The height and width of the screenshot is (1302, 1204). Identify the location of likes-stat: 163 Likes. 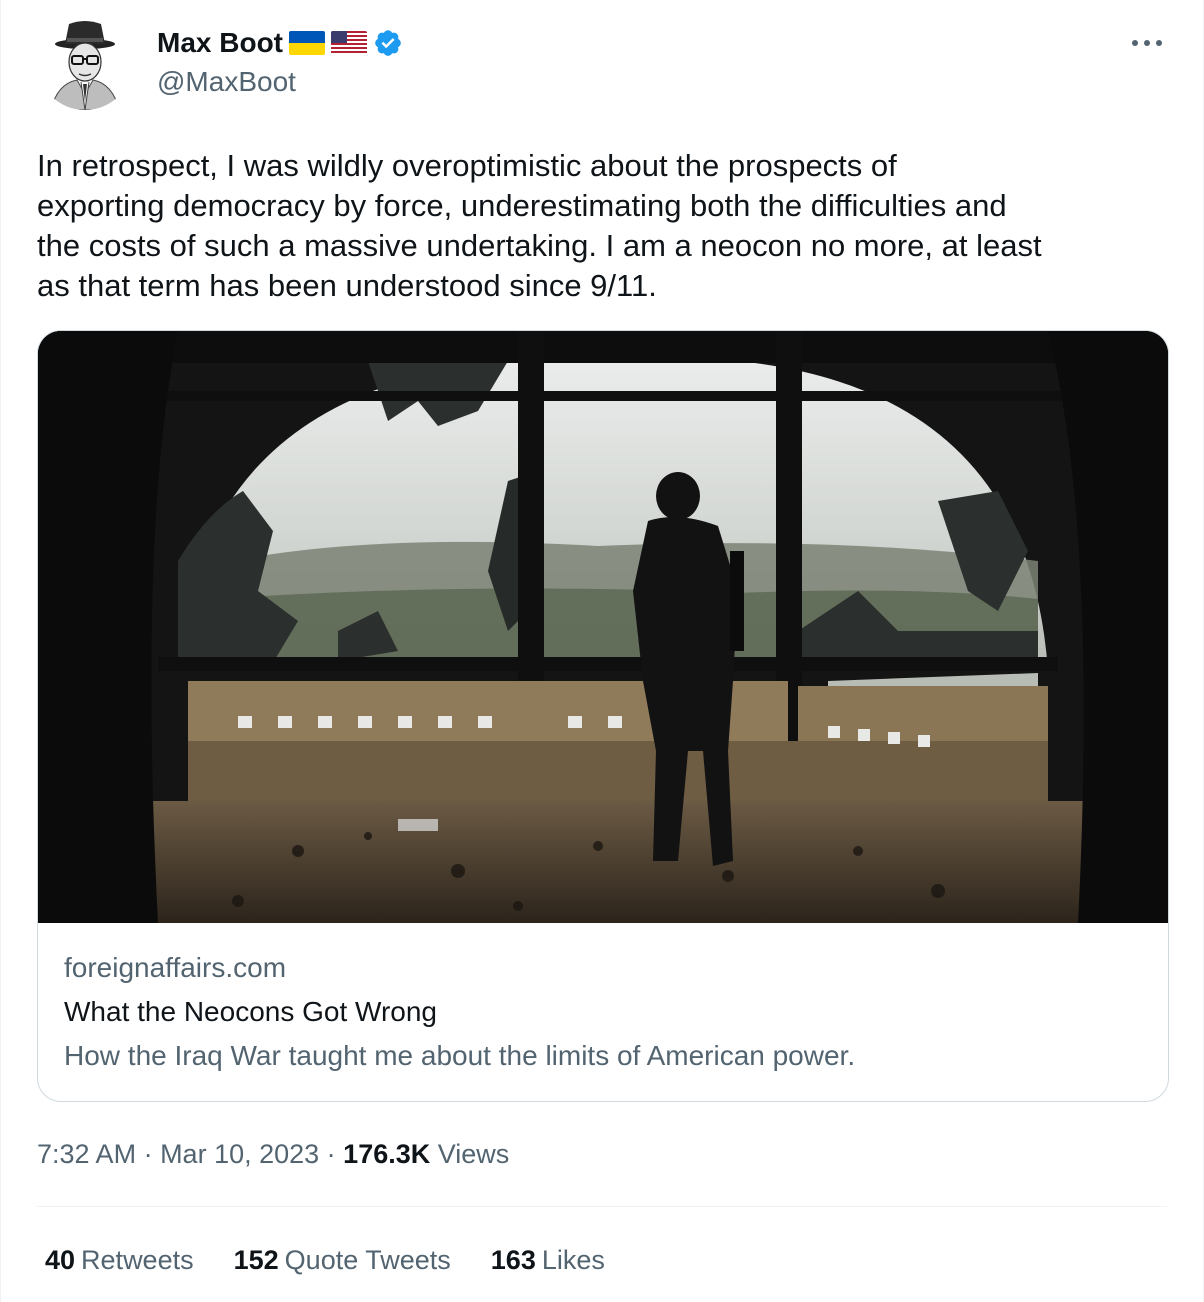
(548, 1260).